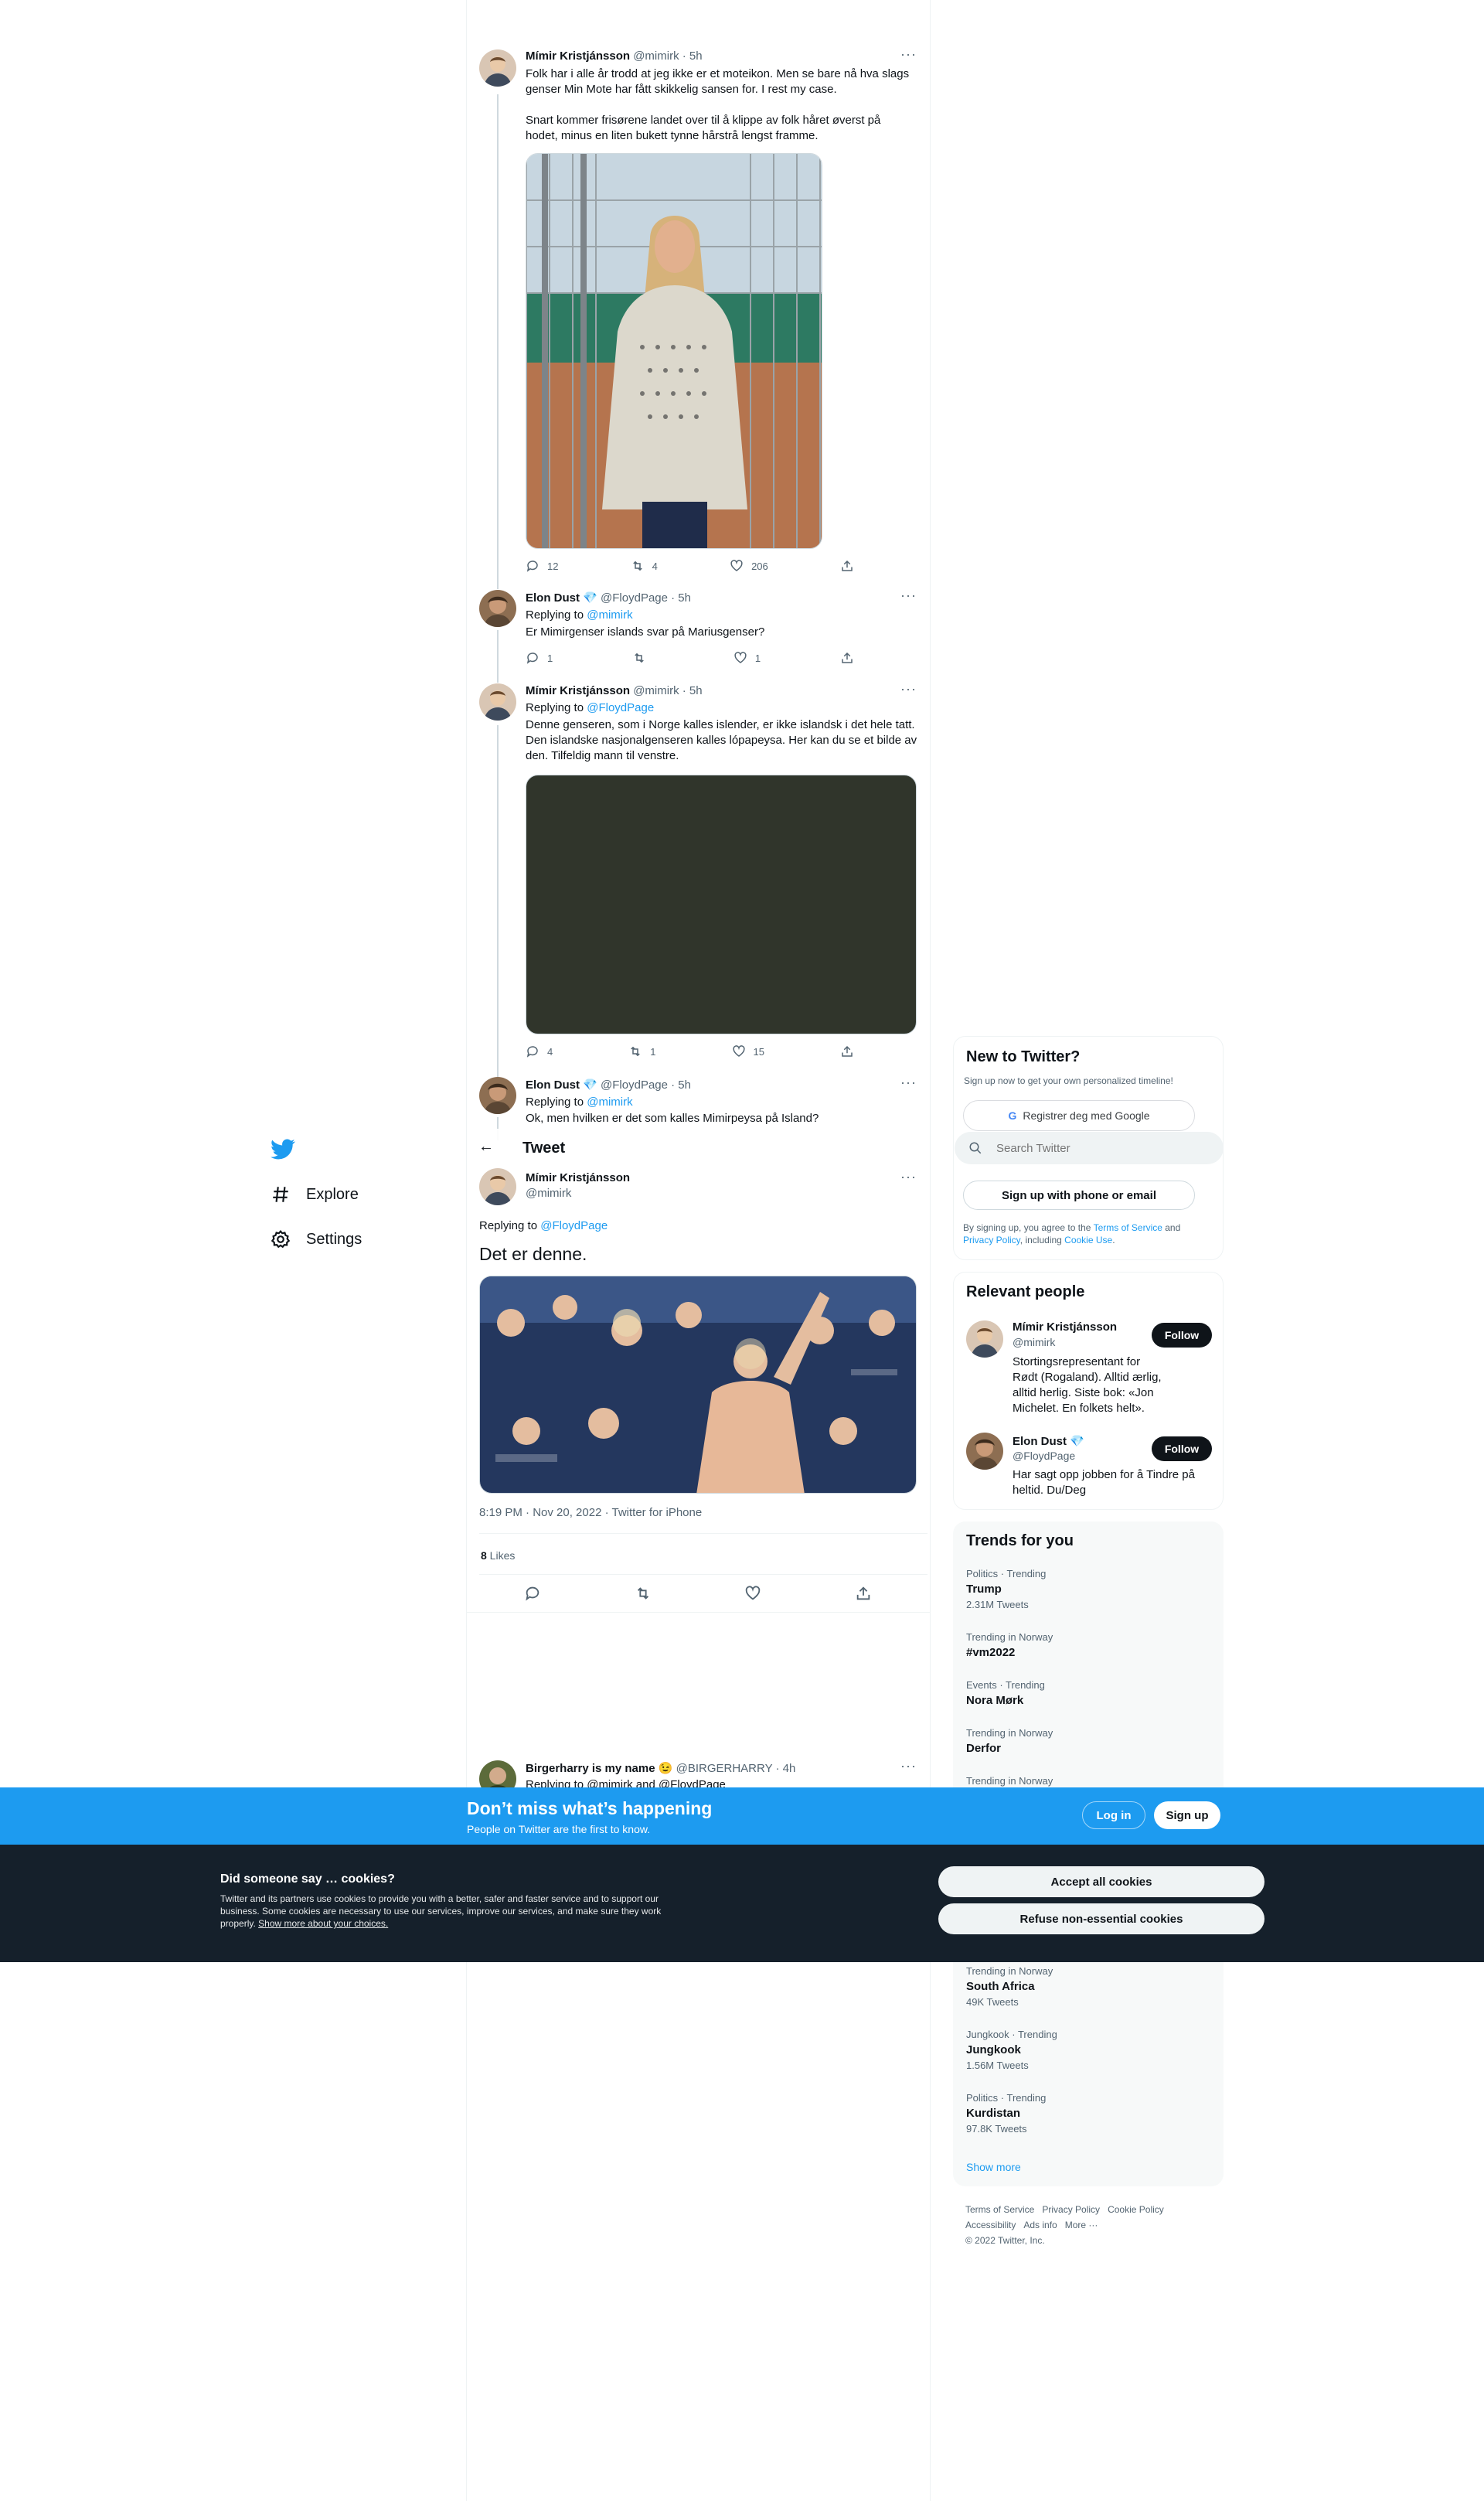 The height and width of the screenshot is (2501, 1484). What do you see at coordinates (1040, 2225) in the screenshot?
I see `footer-ads-link: Ads info` at bounding box center [1040, 2225].